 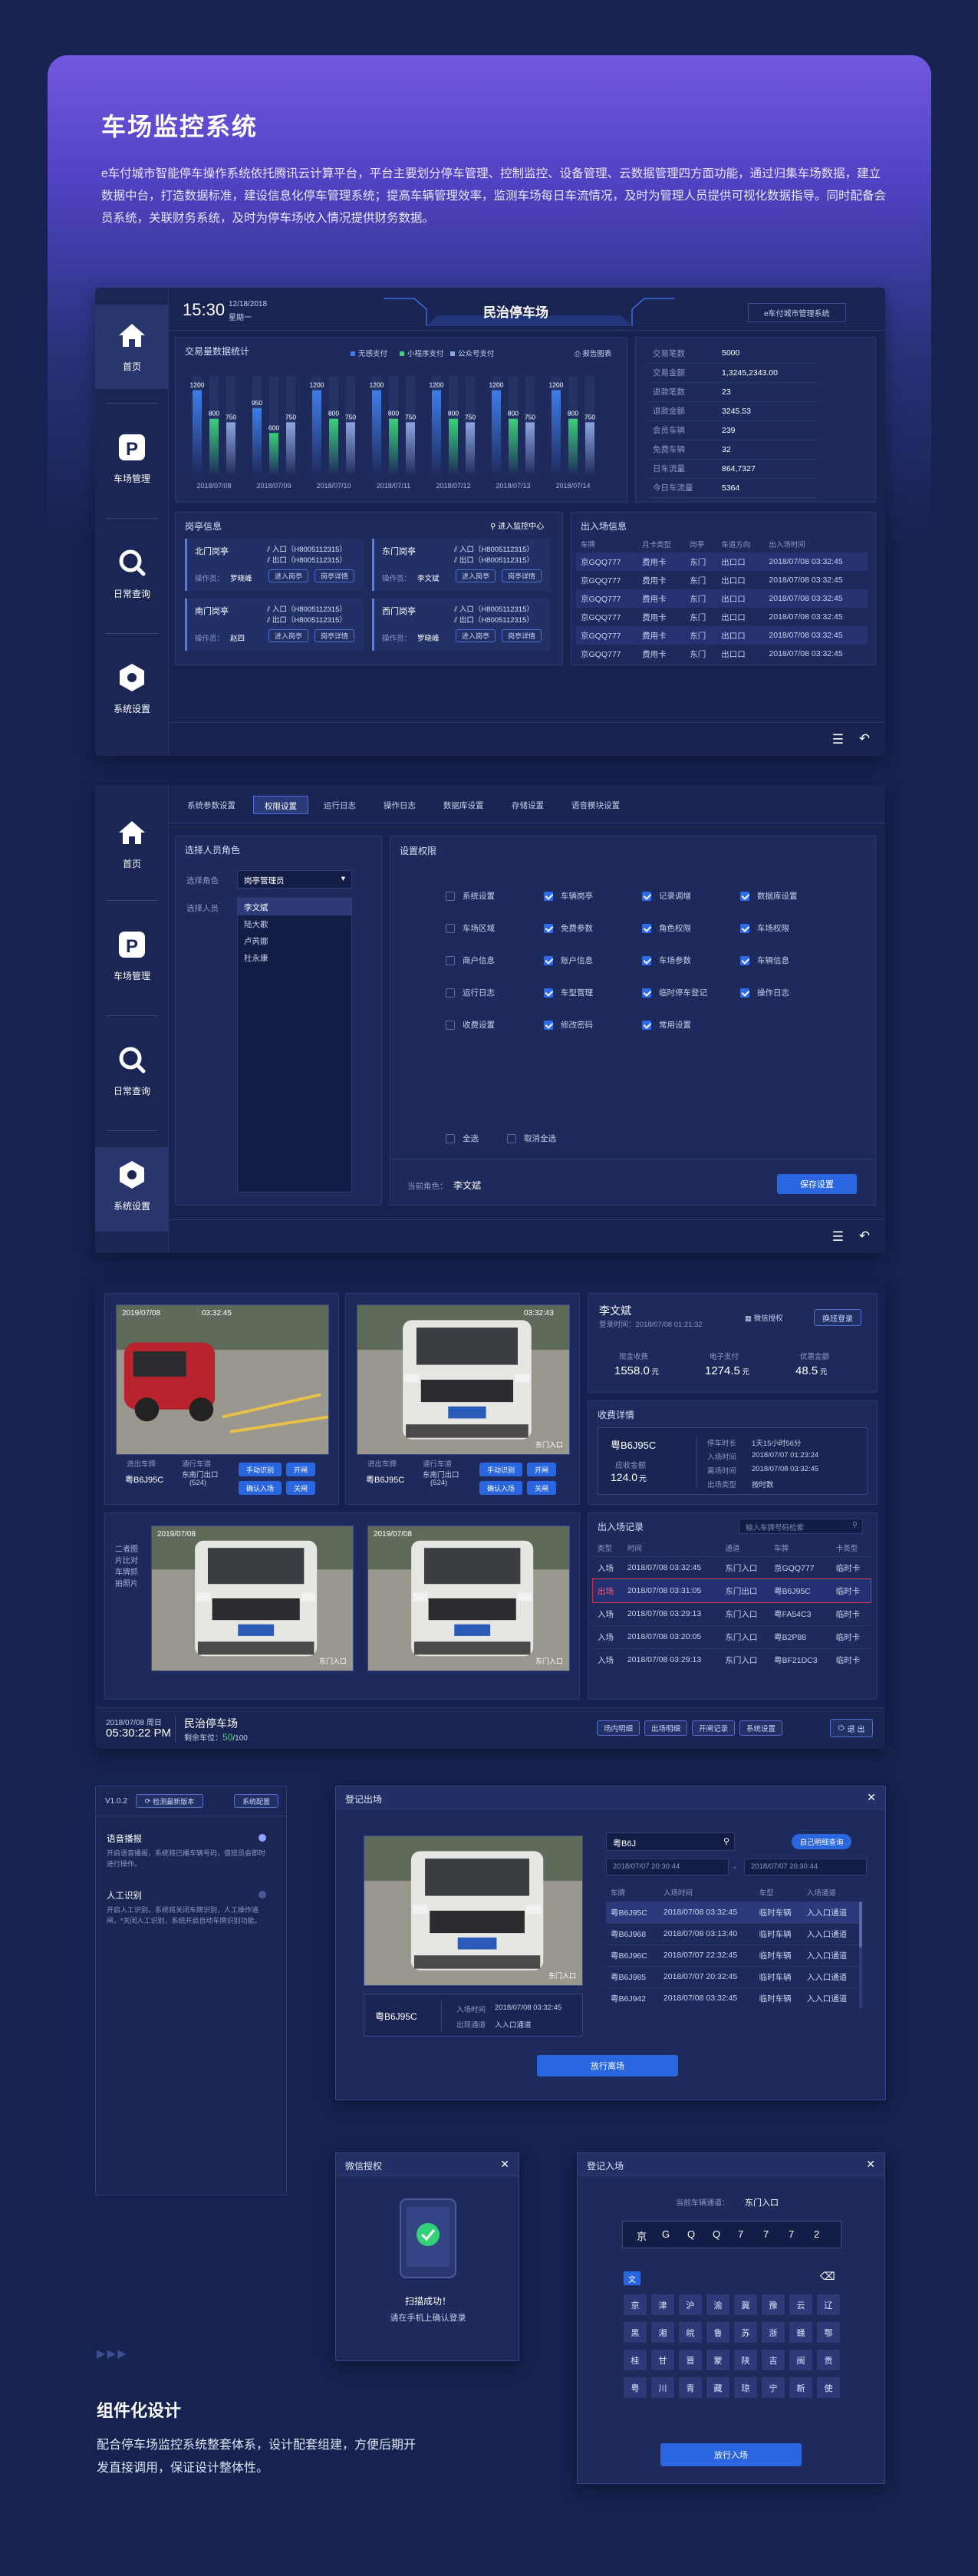 I want to click on menu-icon: ☰, so click(x=838, y=1237).